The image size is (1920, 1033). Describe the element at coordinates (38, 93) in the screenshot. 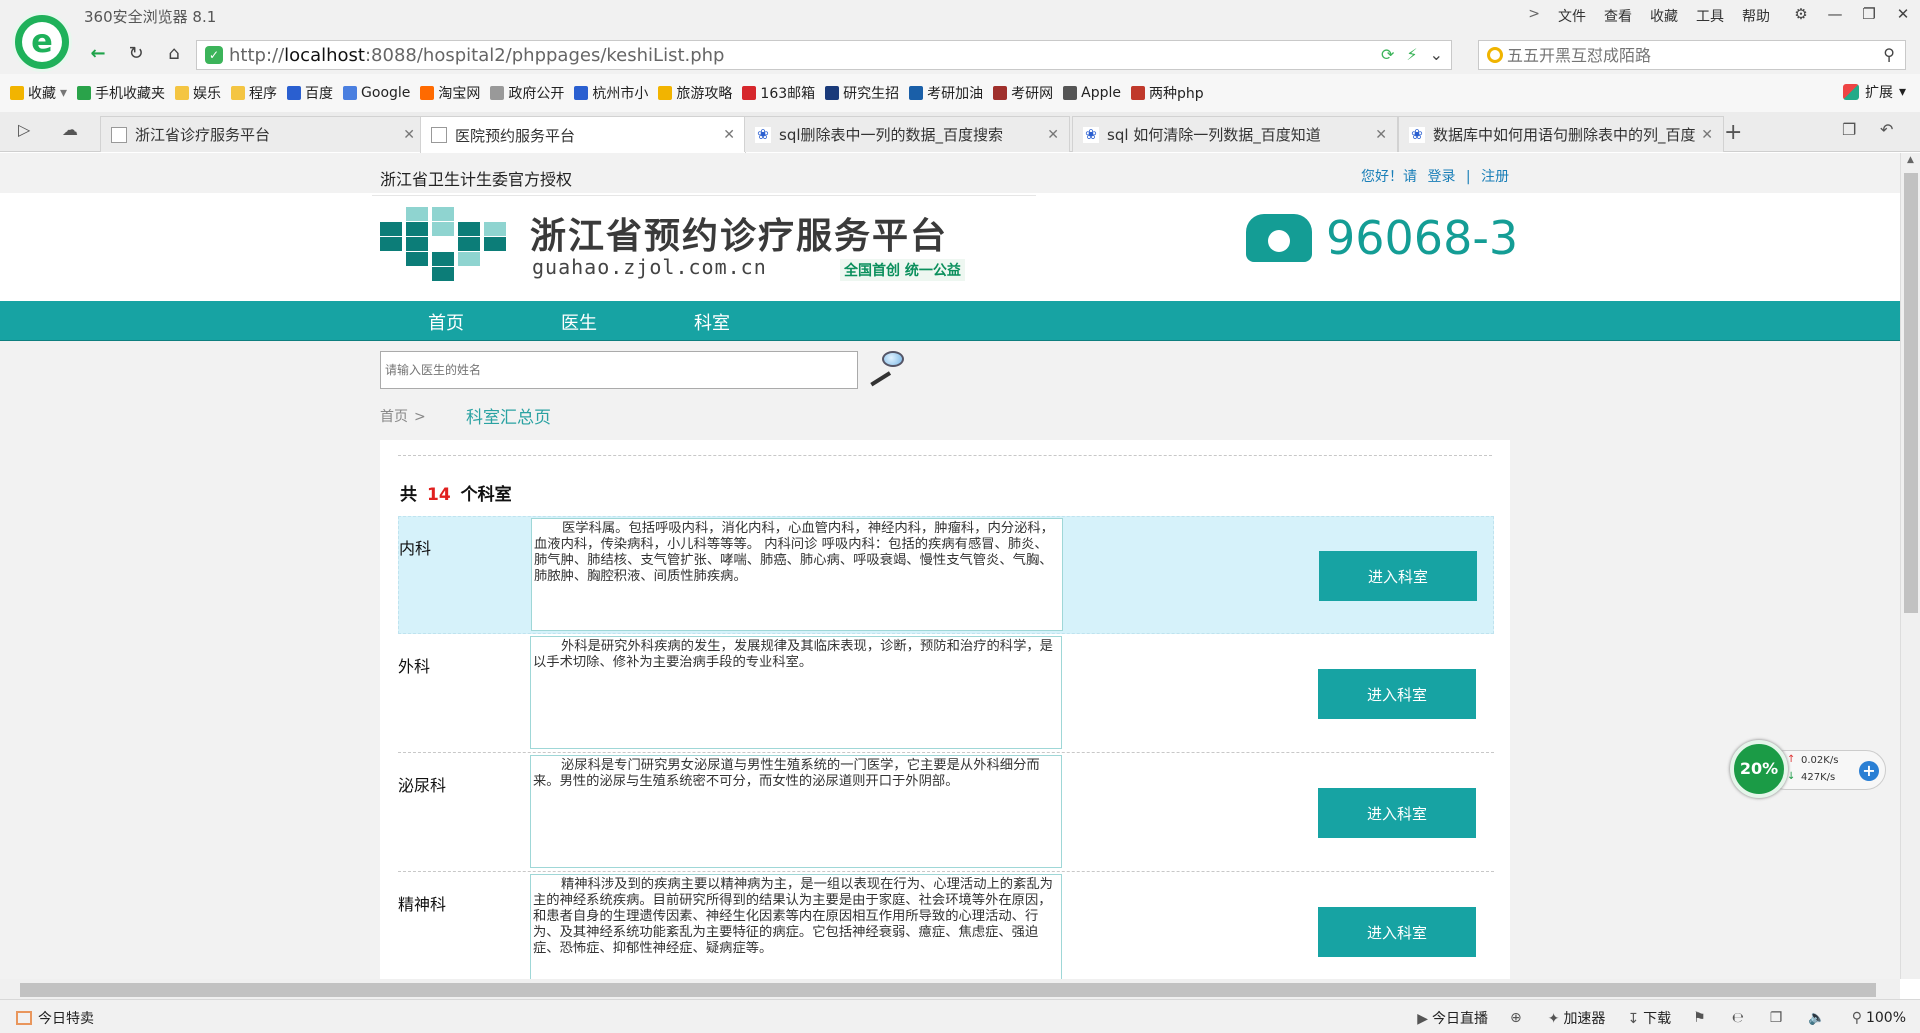

I see `bookmark-item: 收藏 ▾` at that location.